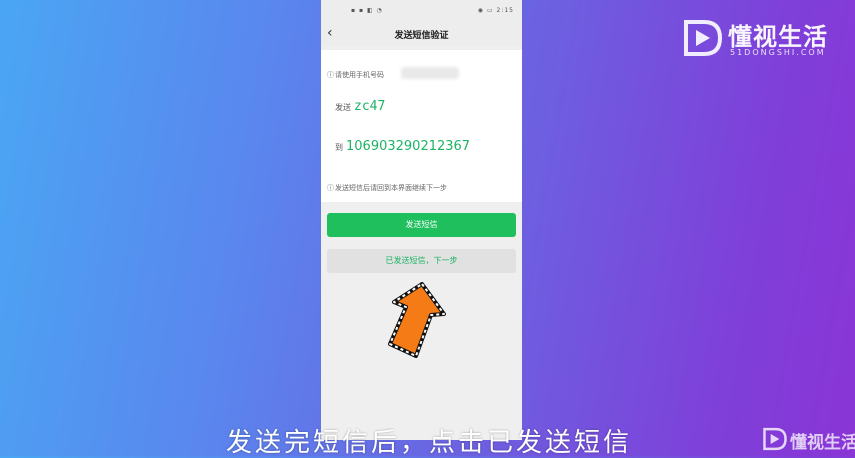 This screenshot has width=855, height=458. I want to click on hint-return: ⓘ发送短信后请回到本界面继续下一步, so click(387, 188).